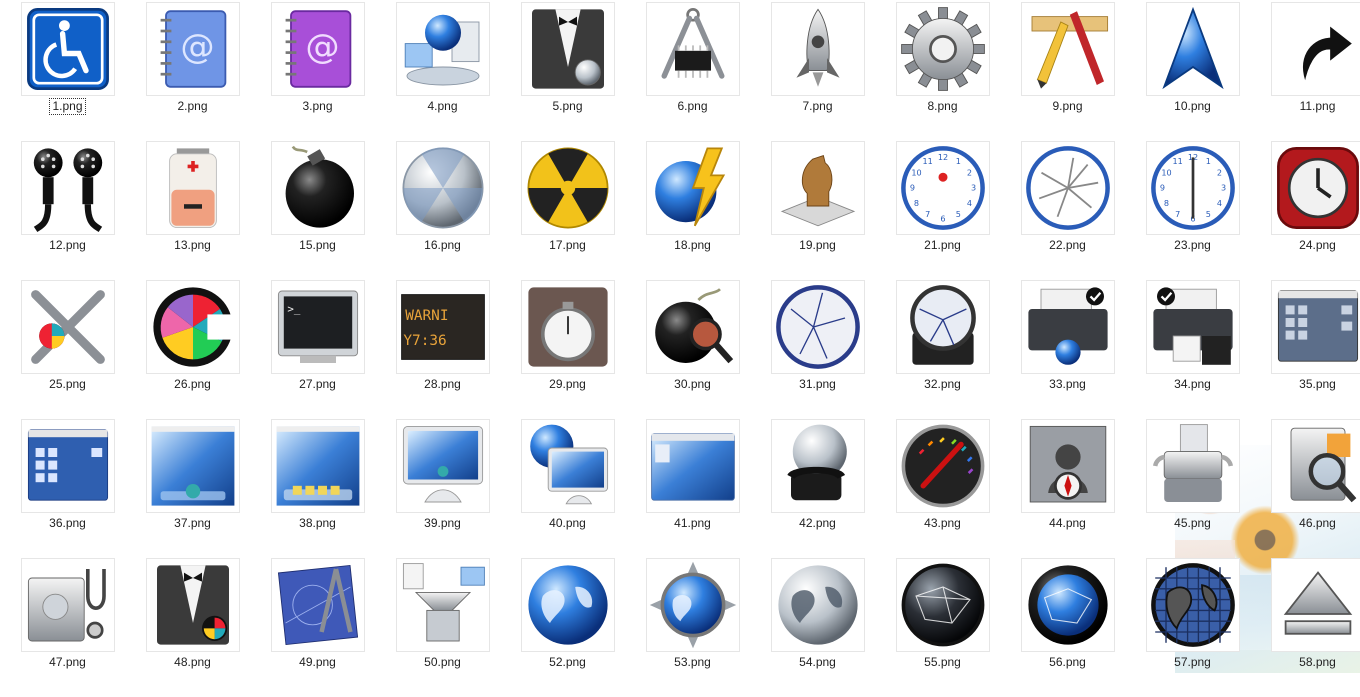  I want to click on file-item: 44.png, so click(1067, 488).